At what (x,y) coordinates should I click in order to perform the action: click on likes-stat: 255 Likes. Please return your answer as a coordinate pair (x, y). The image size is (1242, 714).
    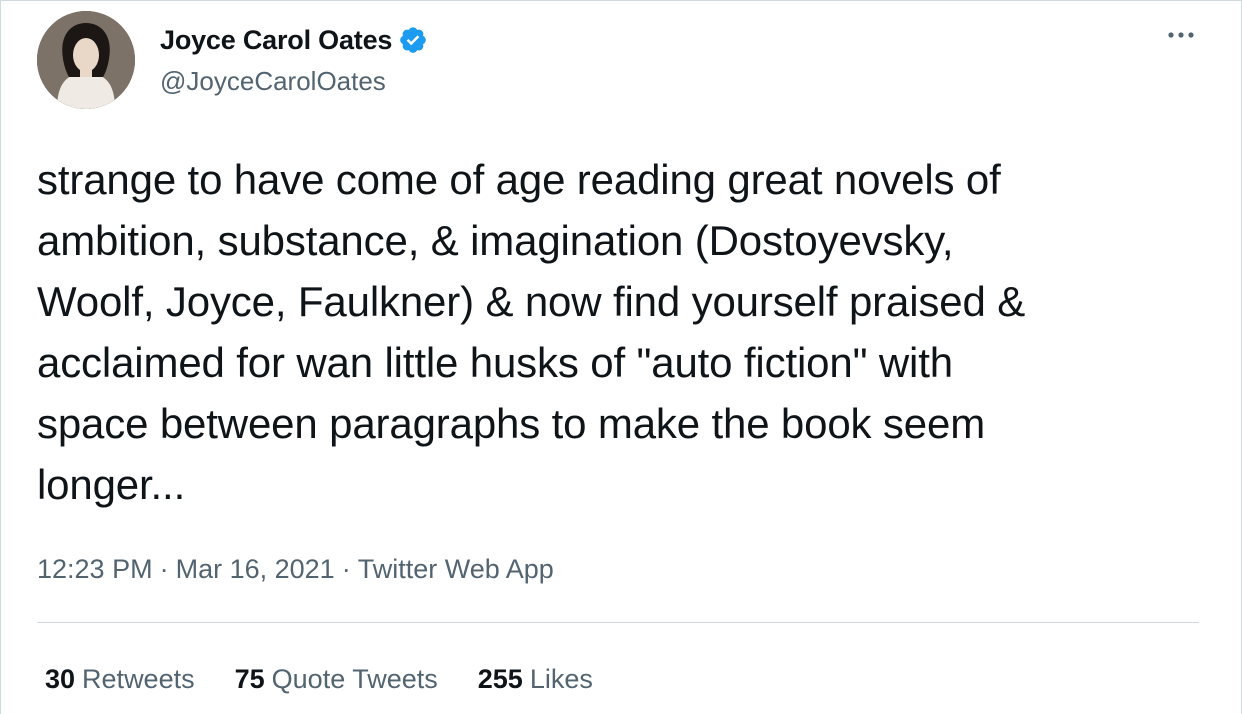
    Looking at the image, I should click on (535, 679).